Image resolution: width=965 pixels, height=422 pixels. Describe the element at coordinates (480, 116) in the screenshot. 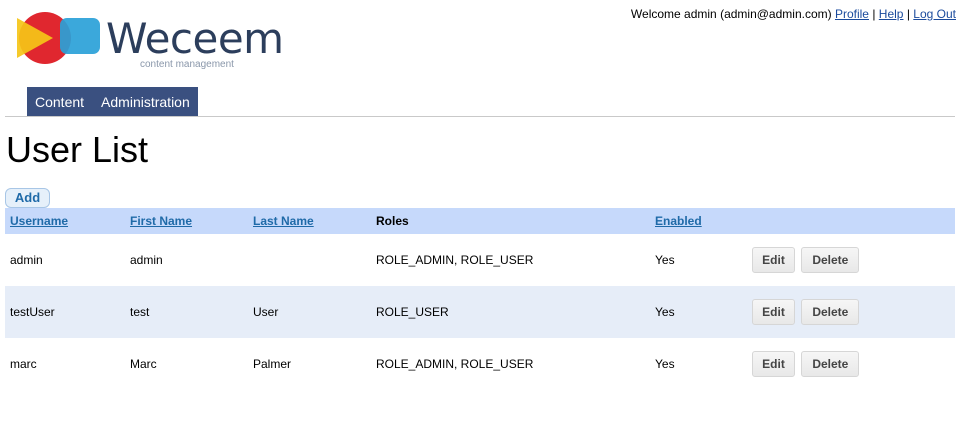

I see `nav-divider` at that location.